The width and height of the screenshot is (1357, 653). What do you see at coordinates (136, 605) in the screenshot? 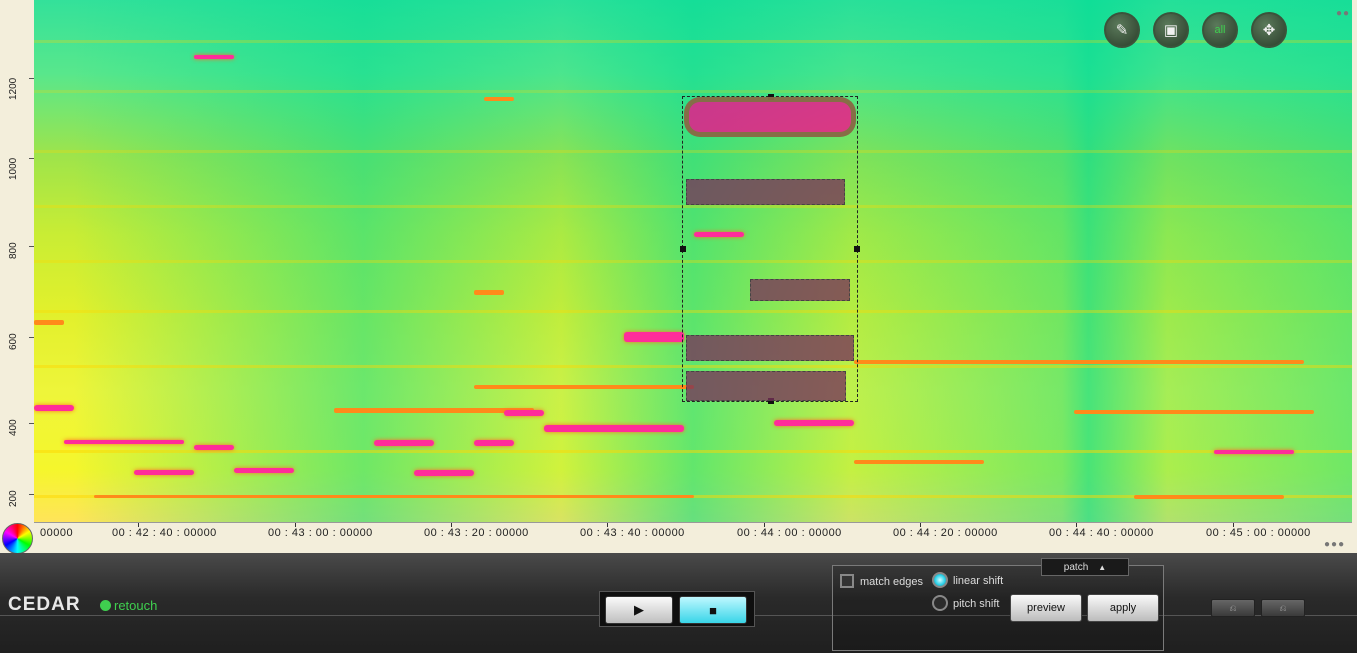
I see `product-name: retouch` at bounding box center [136, 605].